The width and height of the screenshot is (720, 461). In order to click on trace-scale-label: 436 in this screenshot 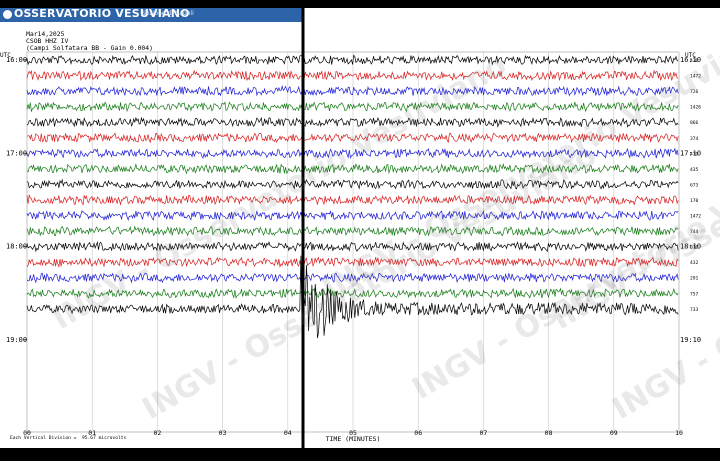, I will do `click(694, 61)`.